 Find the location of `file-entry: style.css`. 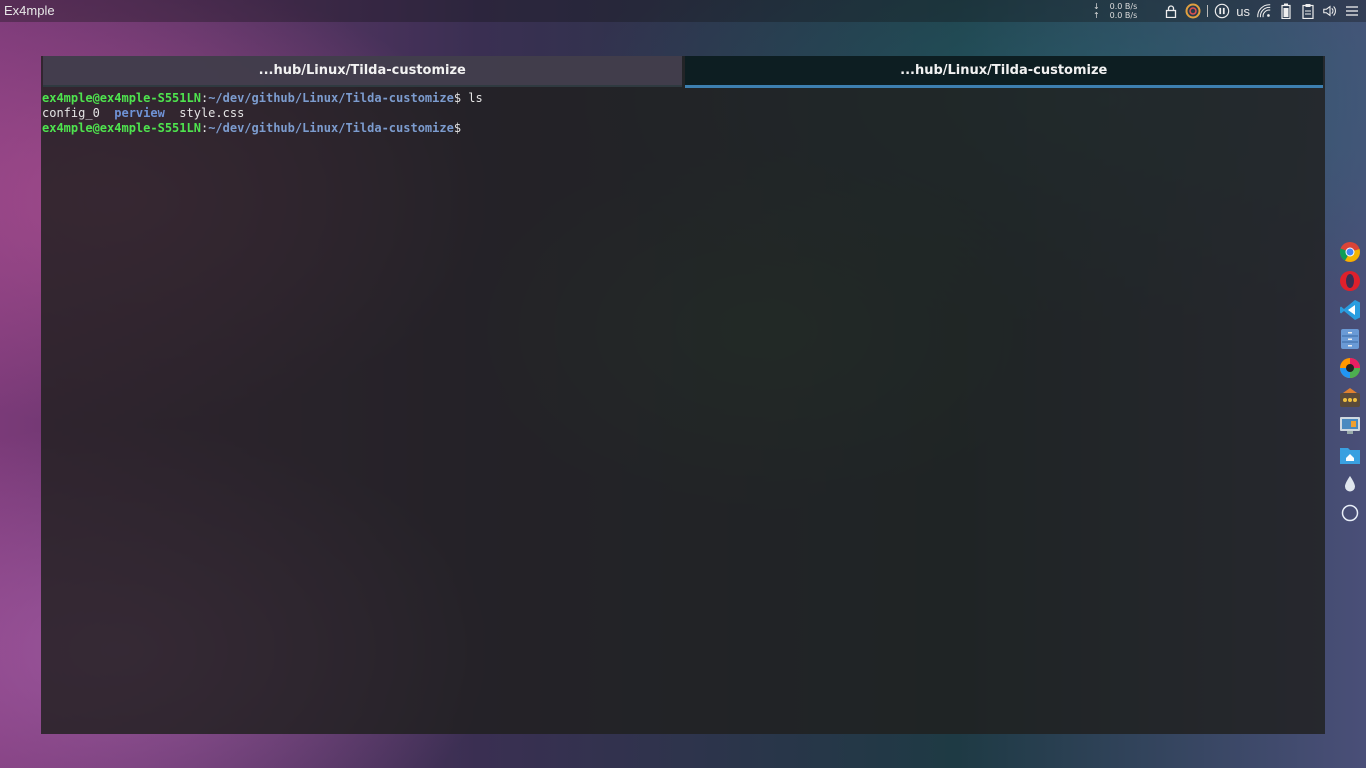

file-entry: style.css is located at coordinates (212, 113).